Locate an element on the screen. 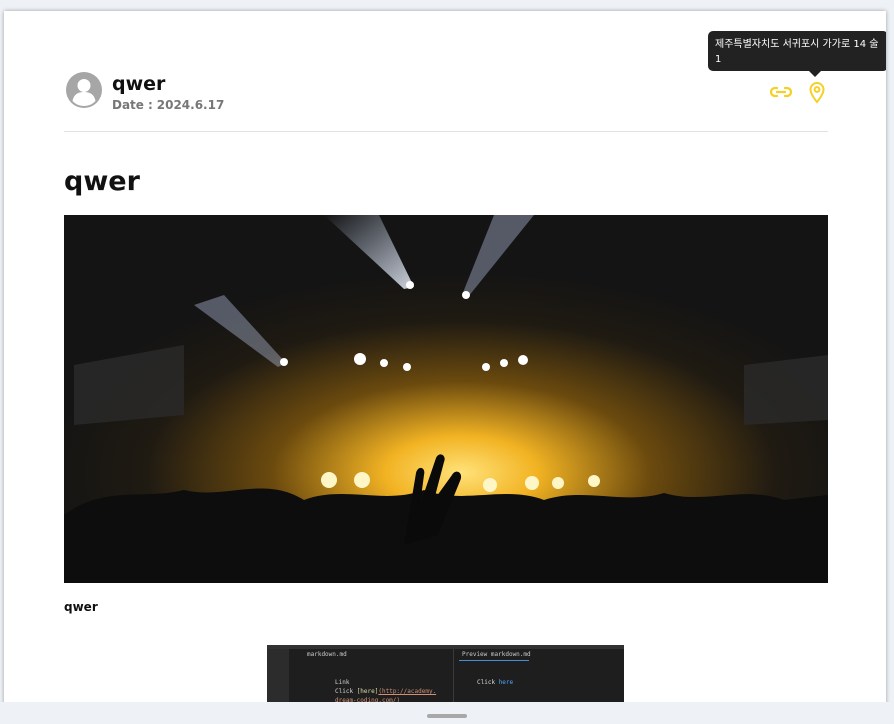  code-heading-text: Link is located at coordinates (342, 682).